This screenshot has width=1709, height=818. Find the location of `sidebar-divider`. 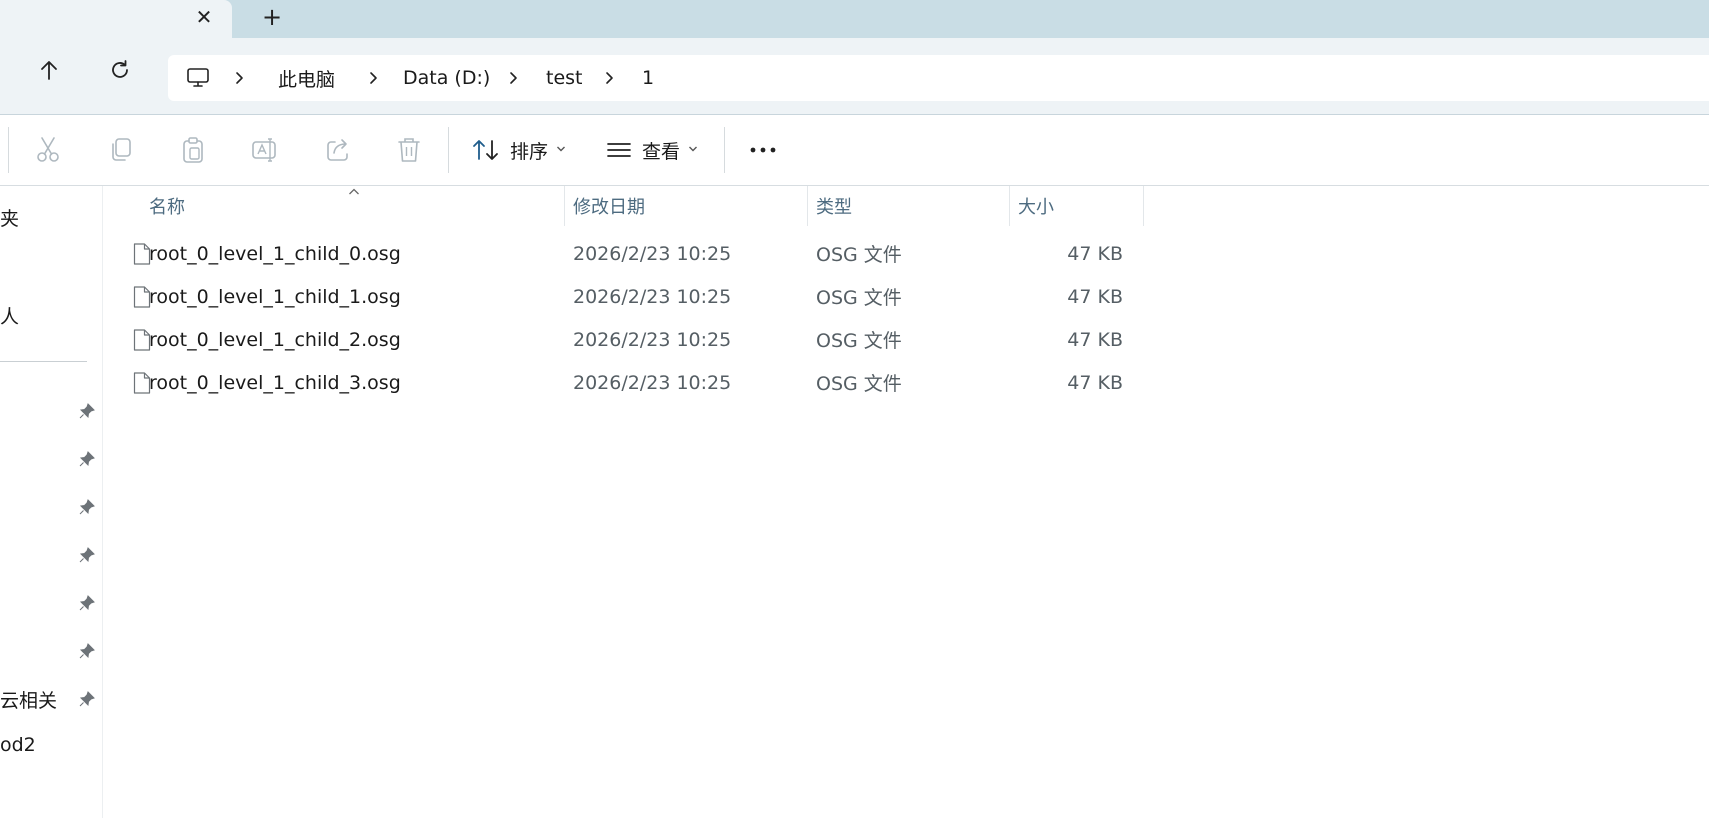

sidebar-divider is located at coordinates (43, 361).